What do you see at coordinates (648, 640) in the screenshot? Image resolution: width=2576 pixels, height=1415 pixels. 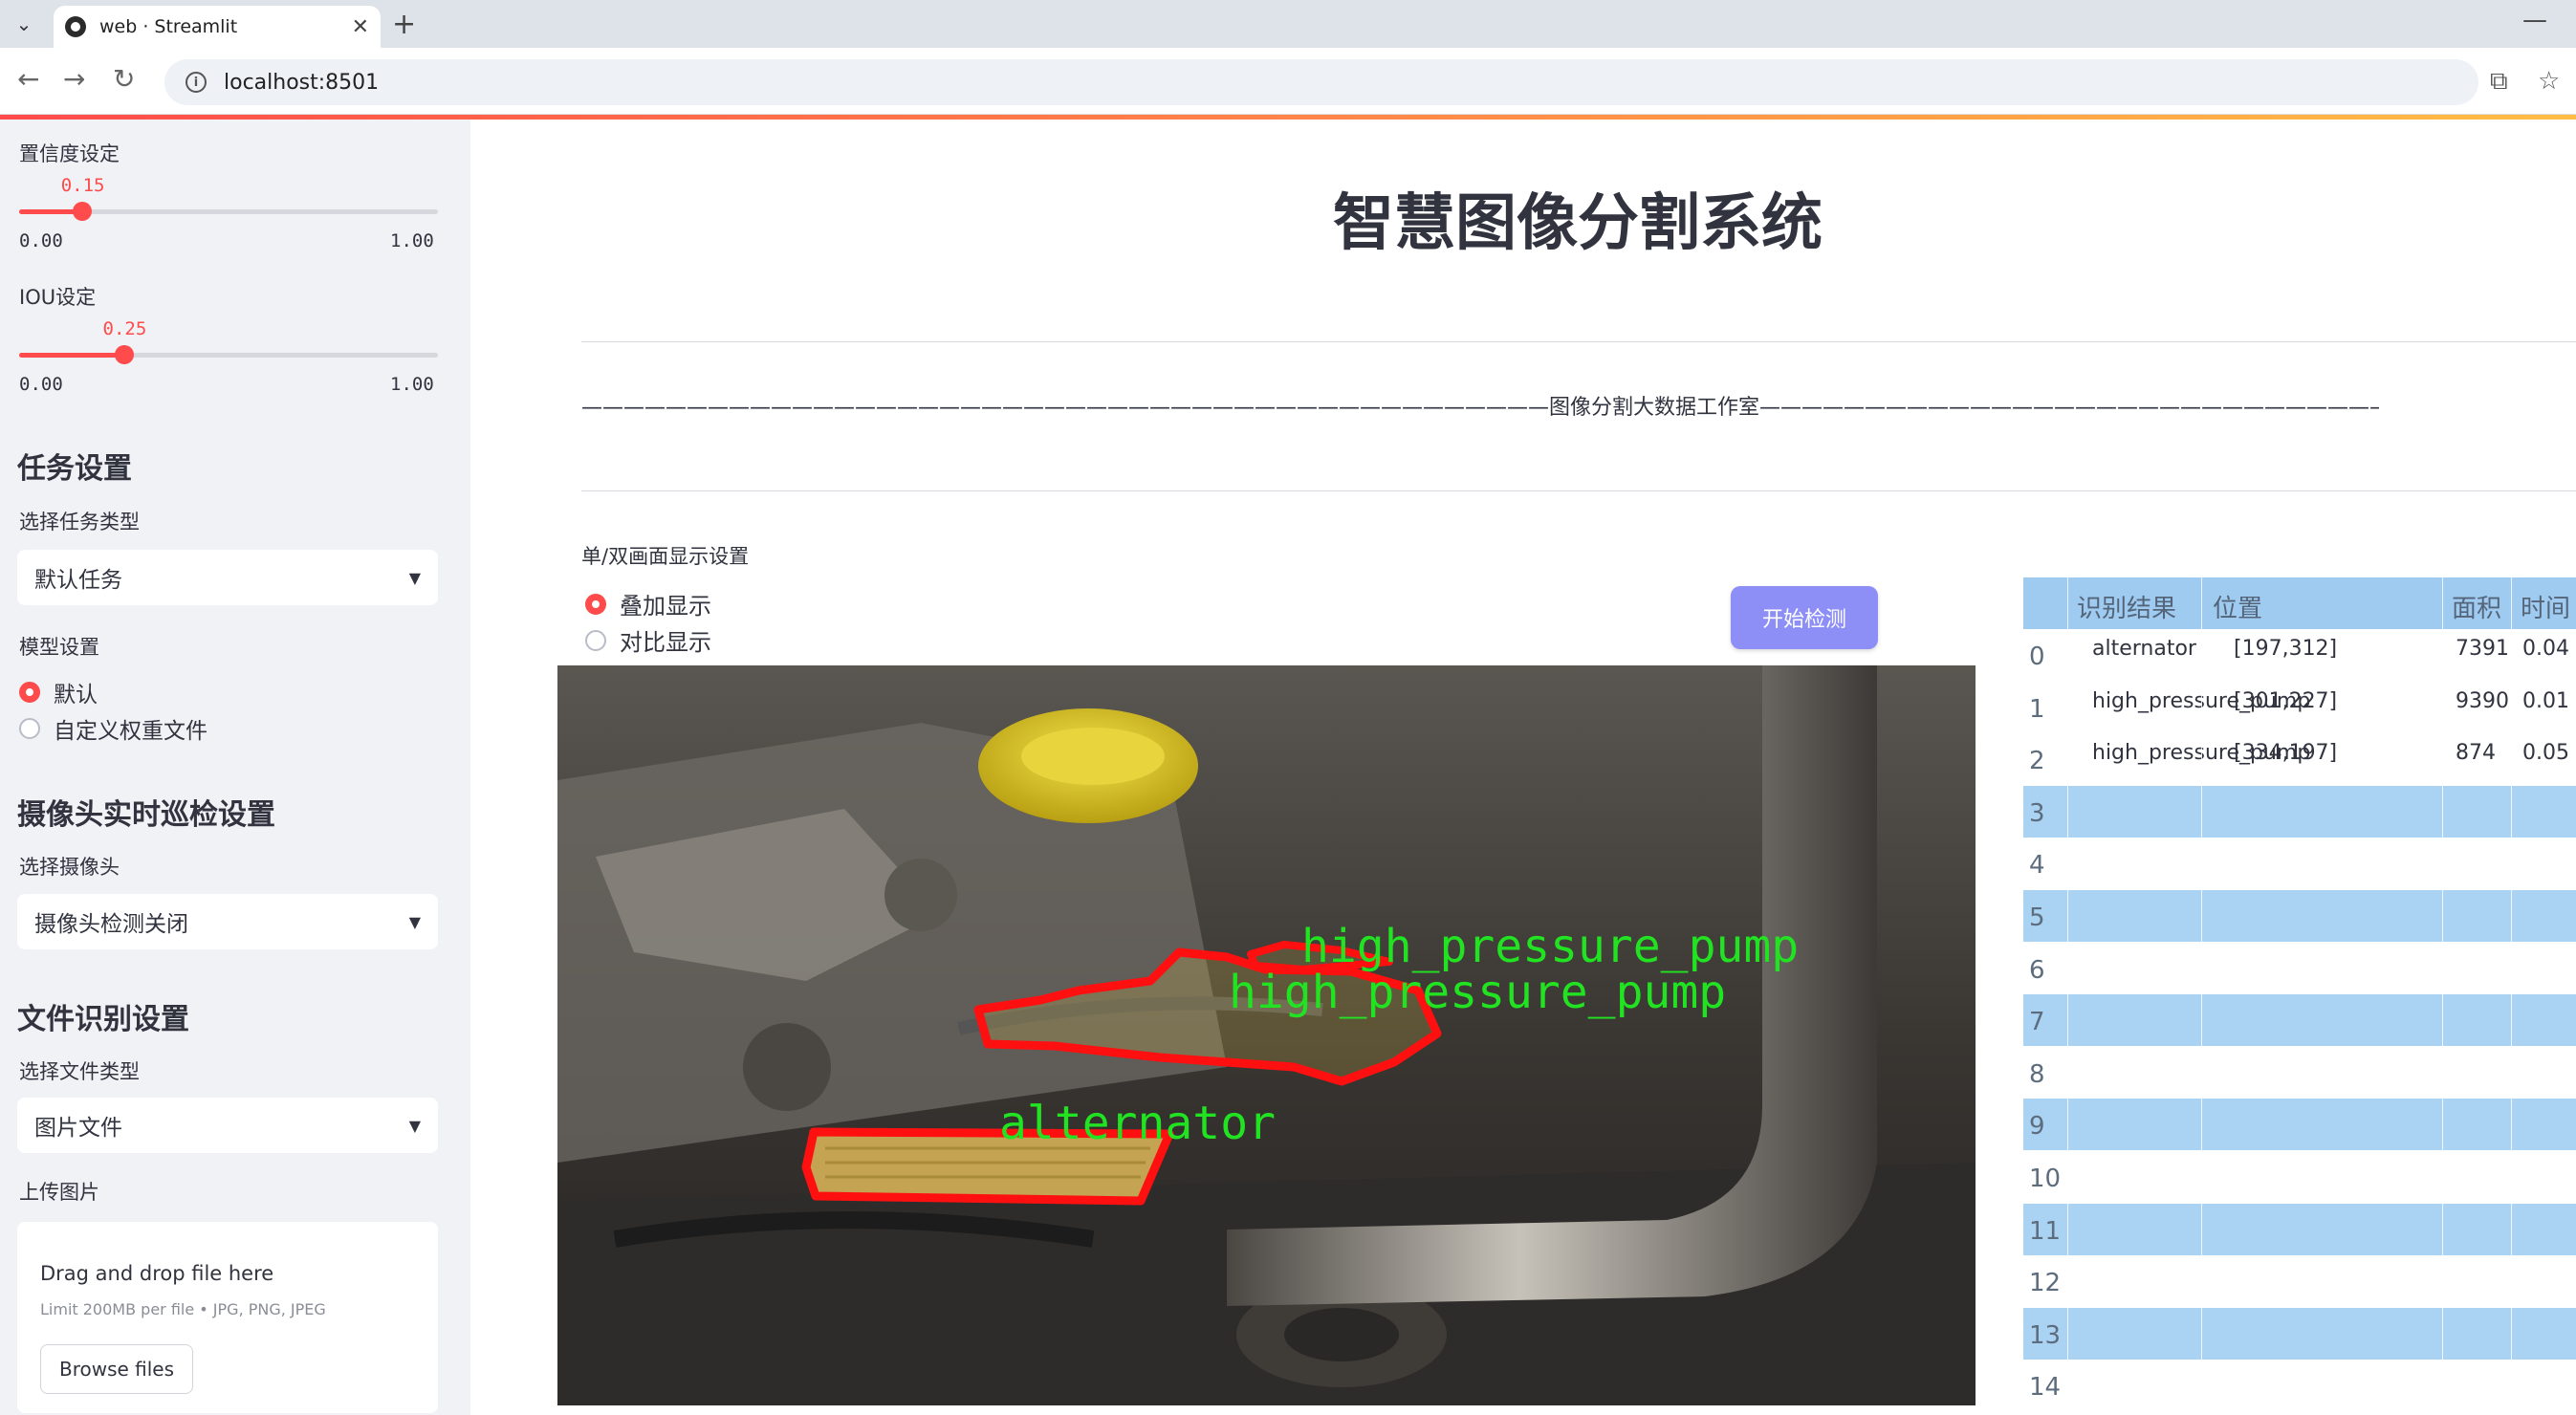 I see `display-option-compare: 对比显示` at bounding box center [648, 640].